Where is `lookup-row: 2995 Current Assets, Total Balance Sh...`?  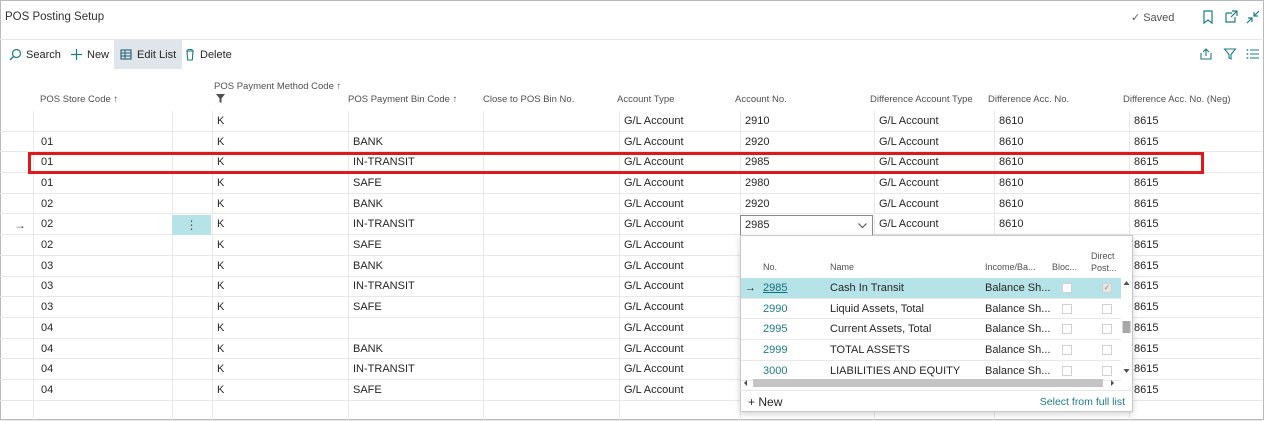
lookup-row: 2995 Current Assets, Total Balance Sh... is located at coordinates (931, 330).